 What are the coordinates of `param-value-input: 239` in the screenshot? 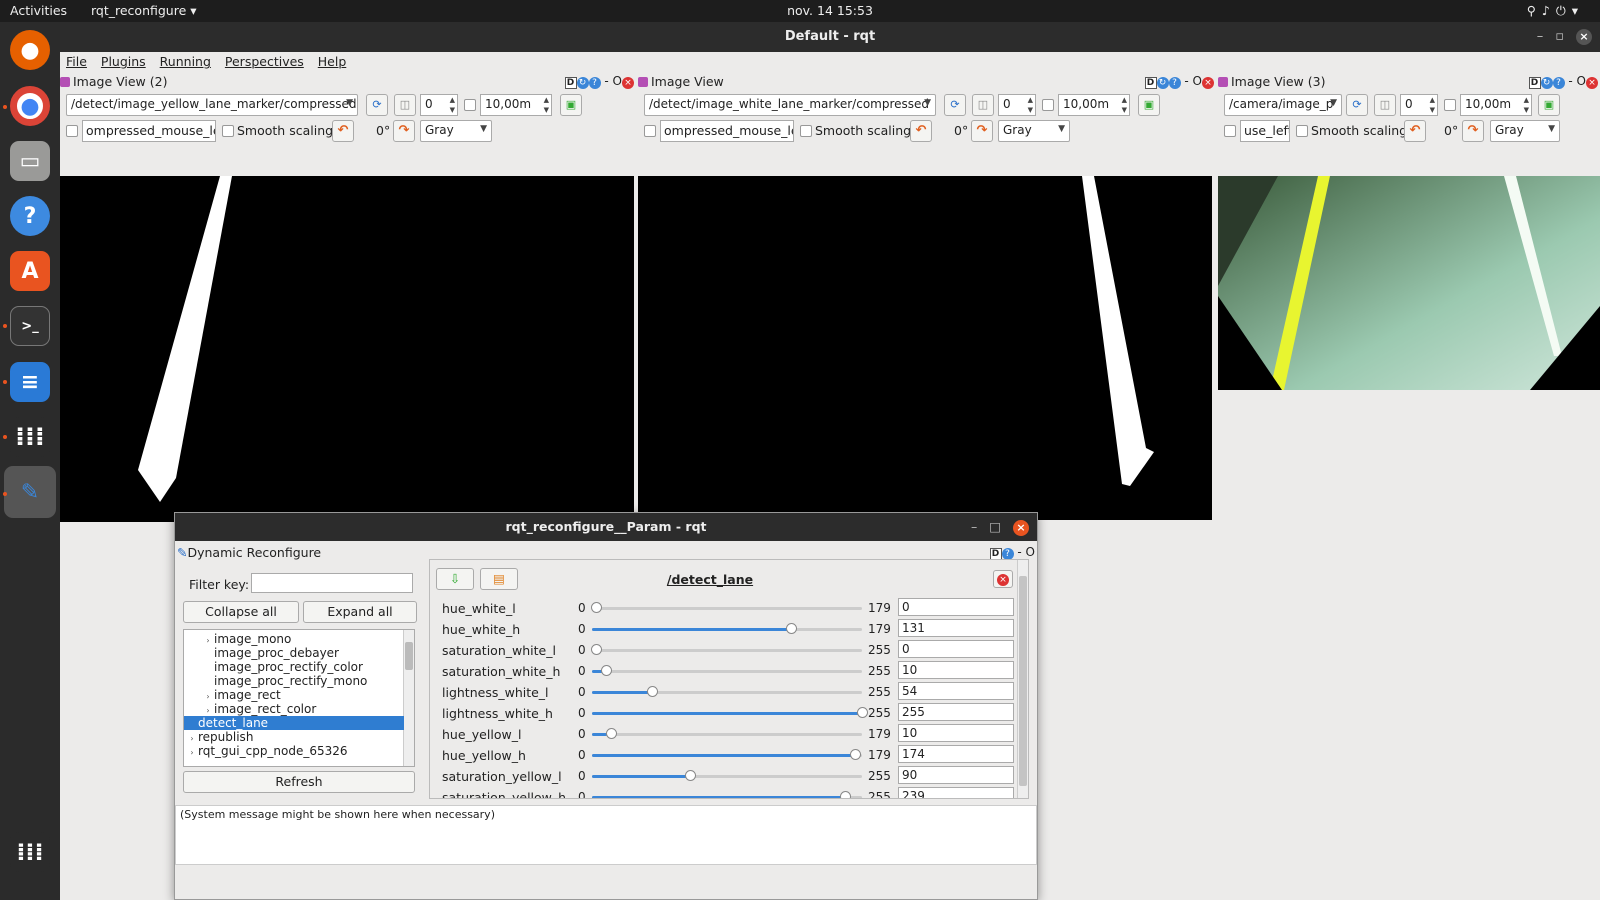 It's located at (956, 792).